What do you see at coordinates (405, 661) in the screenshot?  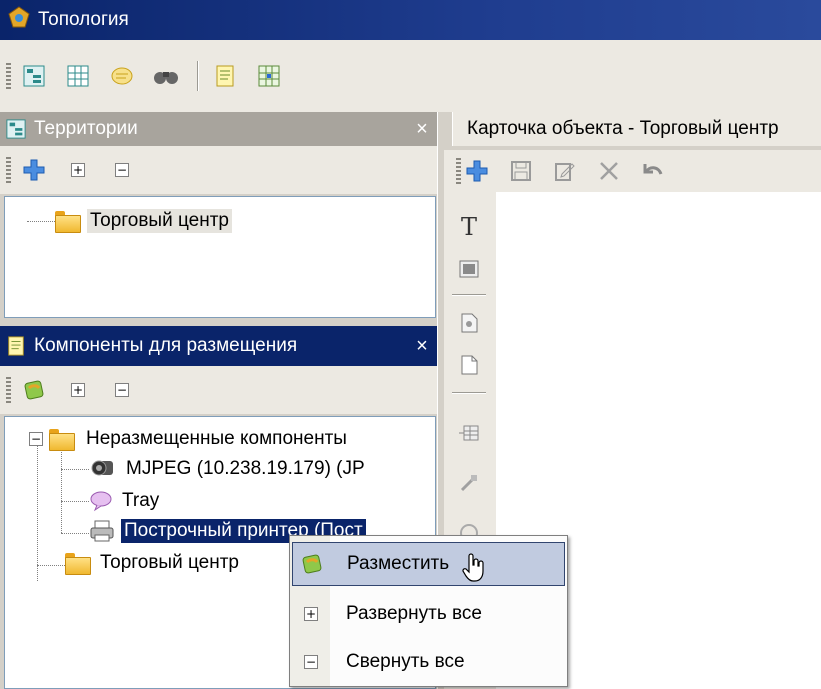 I see `menu-item-label: Свернуть все` at bounding box center [405, 661].